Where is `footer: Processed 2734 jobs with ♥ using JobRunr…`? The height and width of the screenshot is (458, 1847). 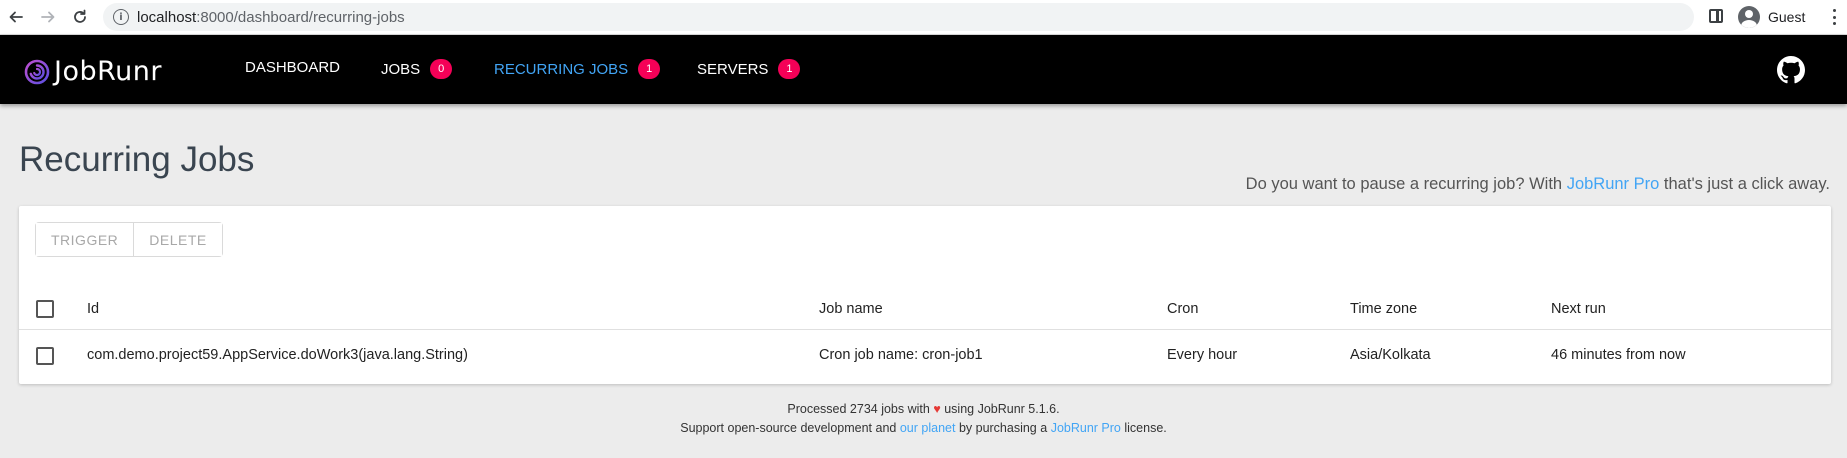 footer: Processed 2734 jobs with ♥ using JobRunr… is located at coordinates (923, 419).